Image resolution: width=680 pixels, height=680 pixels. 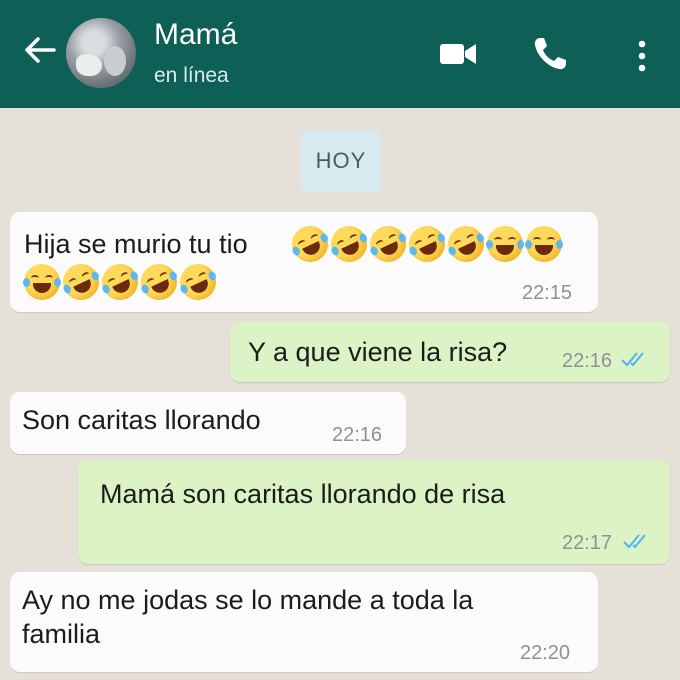 What do you see at coordinates (40, 50) in the screenshot?
I see `arrow-left-icon` at bounding box center [40, 50].